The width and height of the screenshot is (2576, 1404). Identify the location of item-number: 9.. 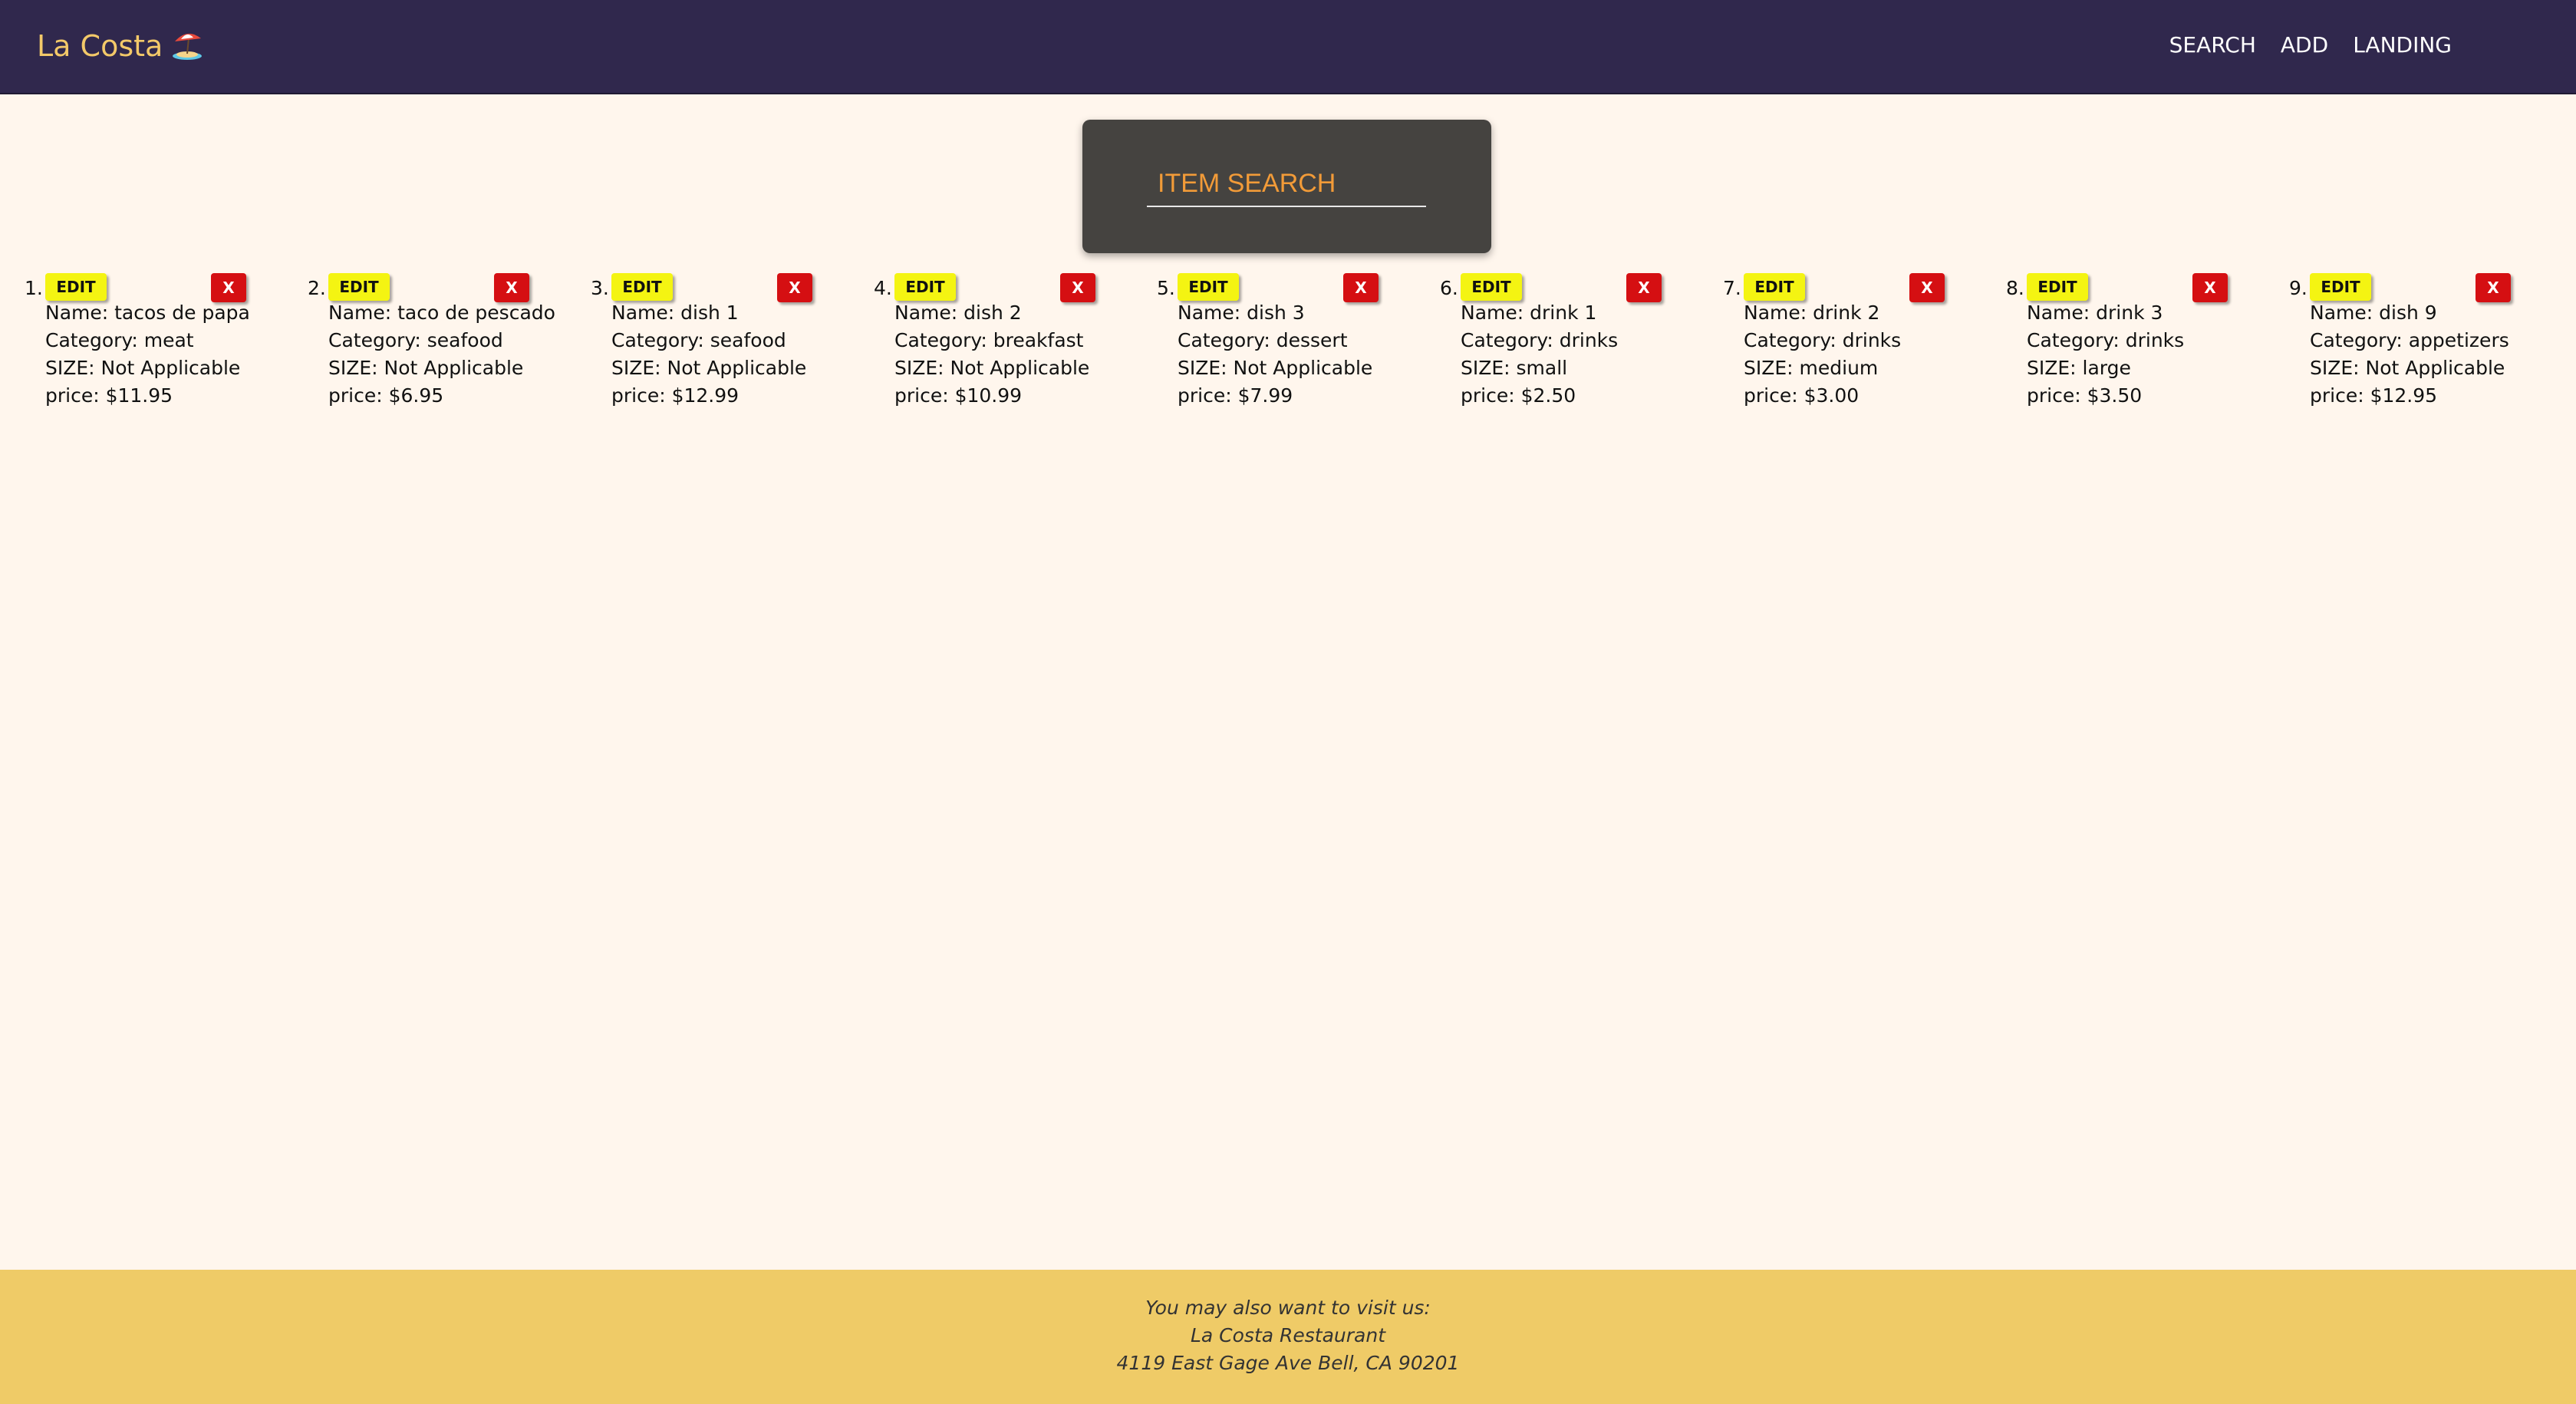
(2298, 288).